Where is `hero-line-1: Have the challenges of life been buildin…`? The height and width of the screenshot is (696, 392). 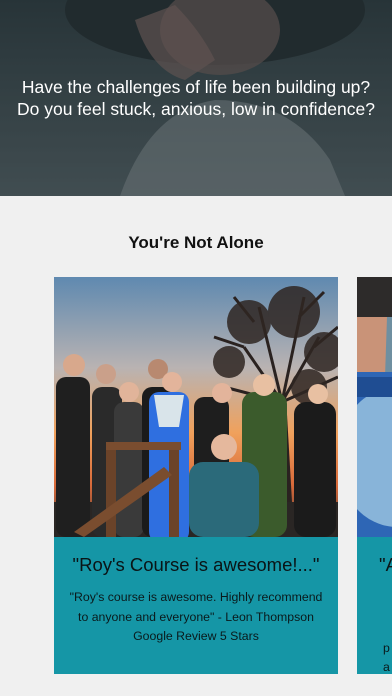
hero-line-1: Have the challenges of life been buildin… is located at coordinates (196, 87).